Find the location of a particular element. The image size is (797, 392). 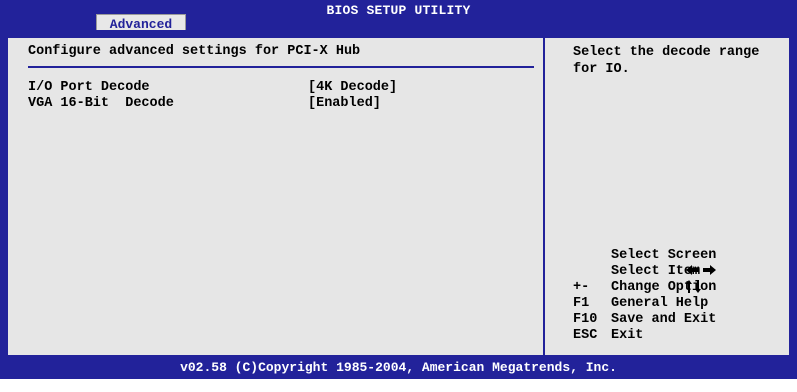

key-label: ESC is located at coordinates (585, 335).